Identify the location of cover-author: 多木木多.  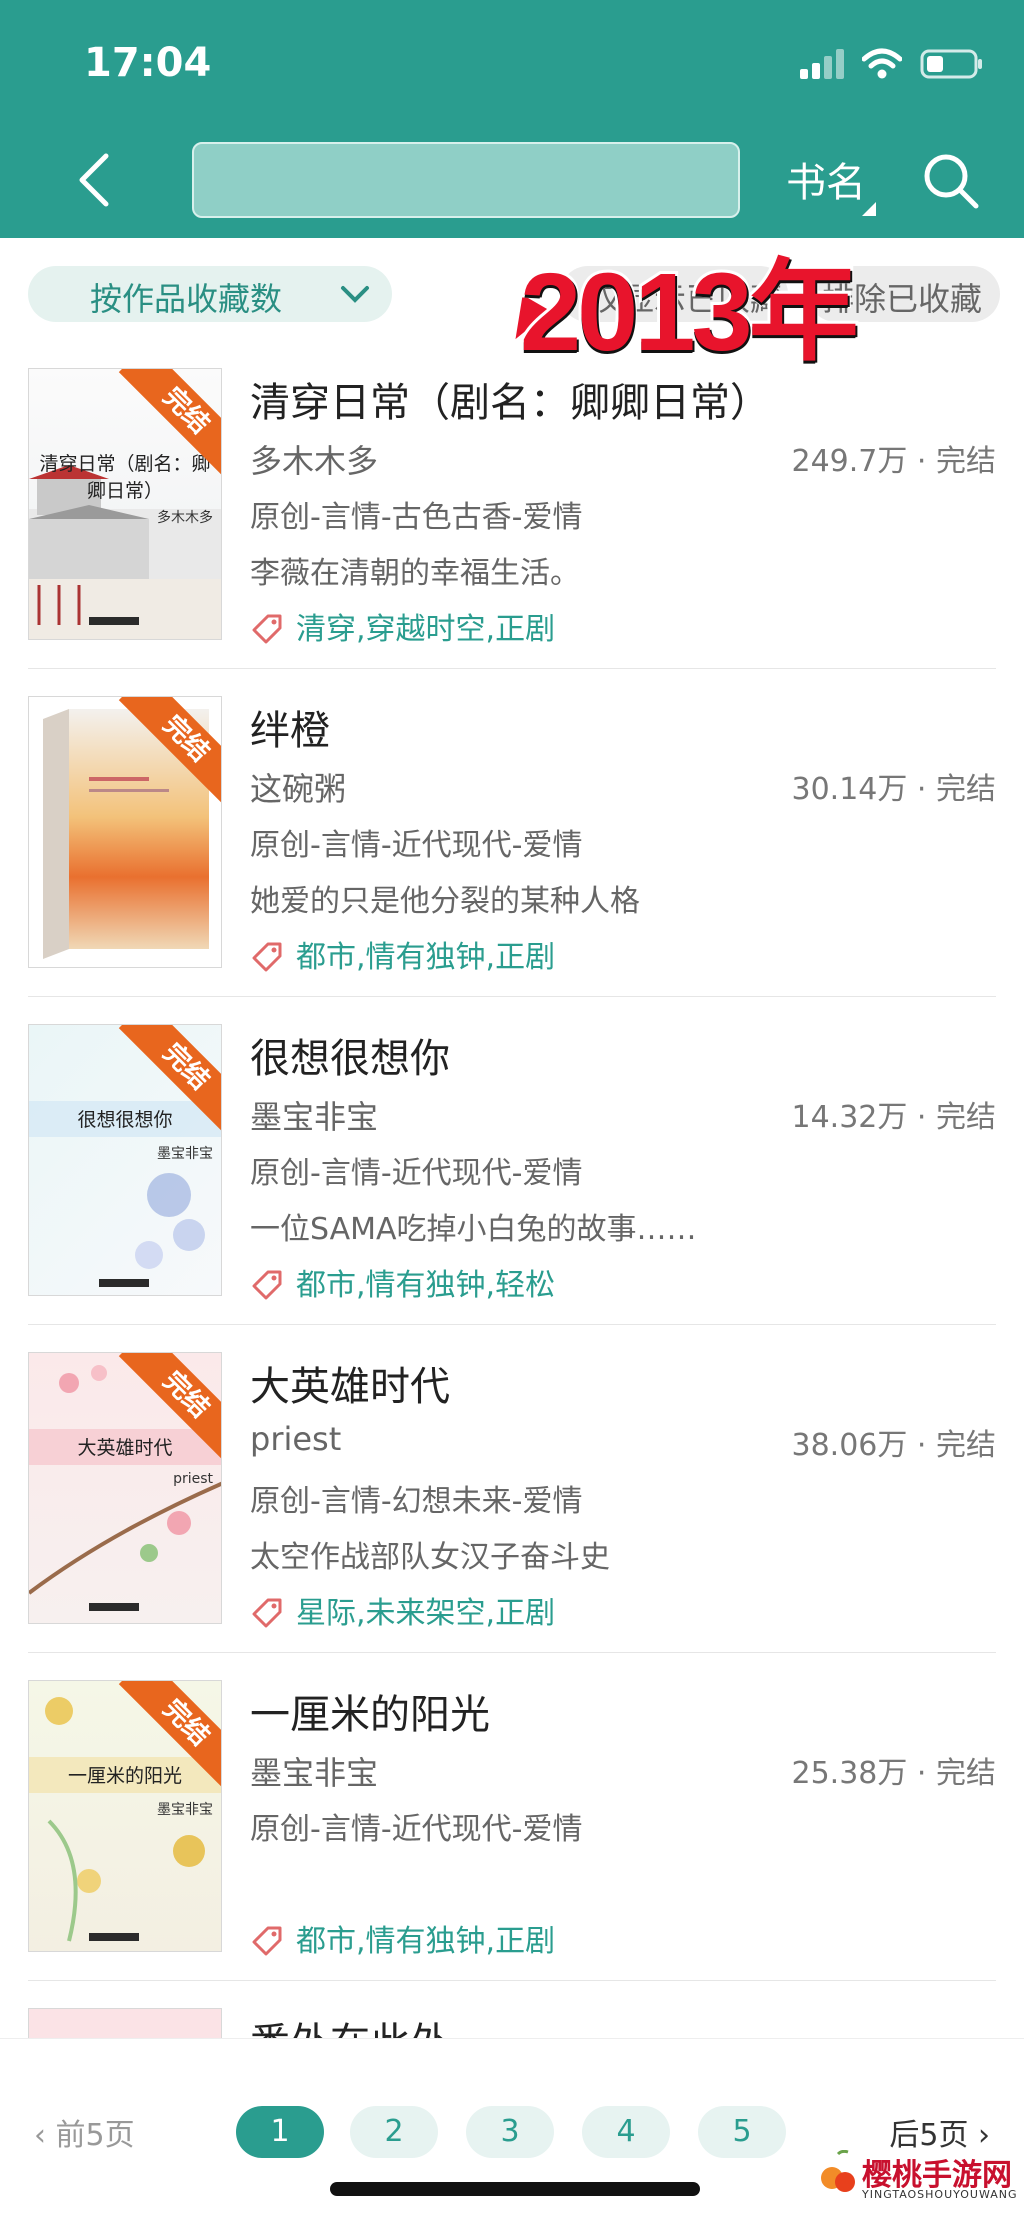
(185, 518).